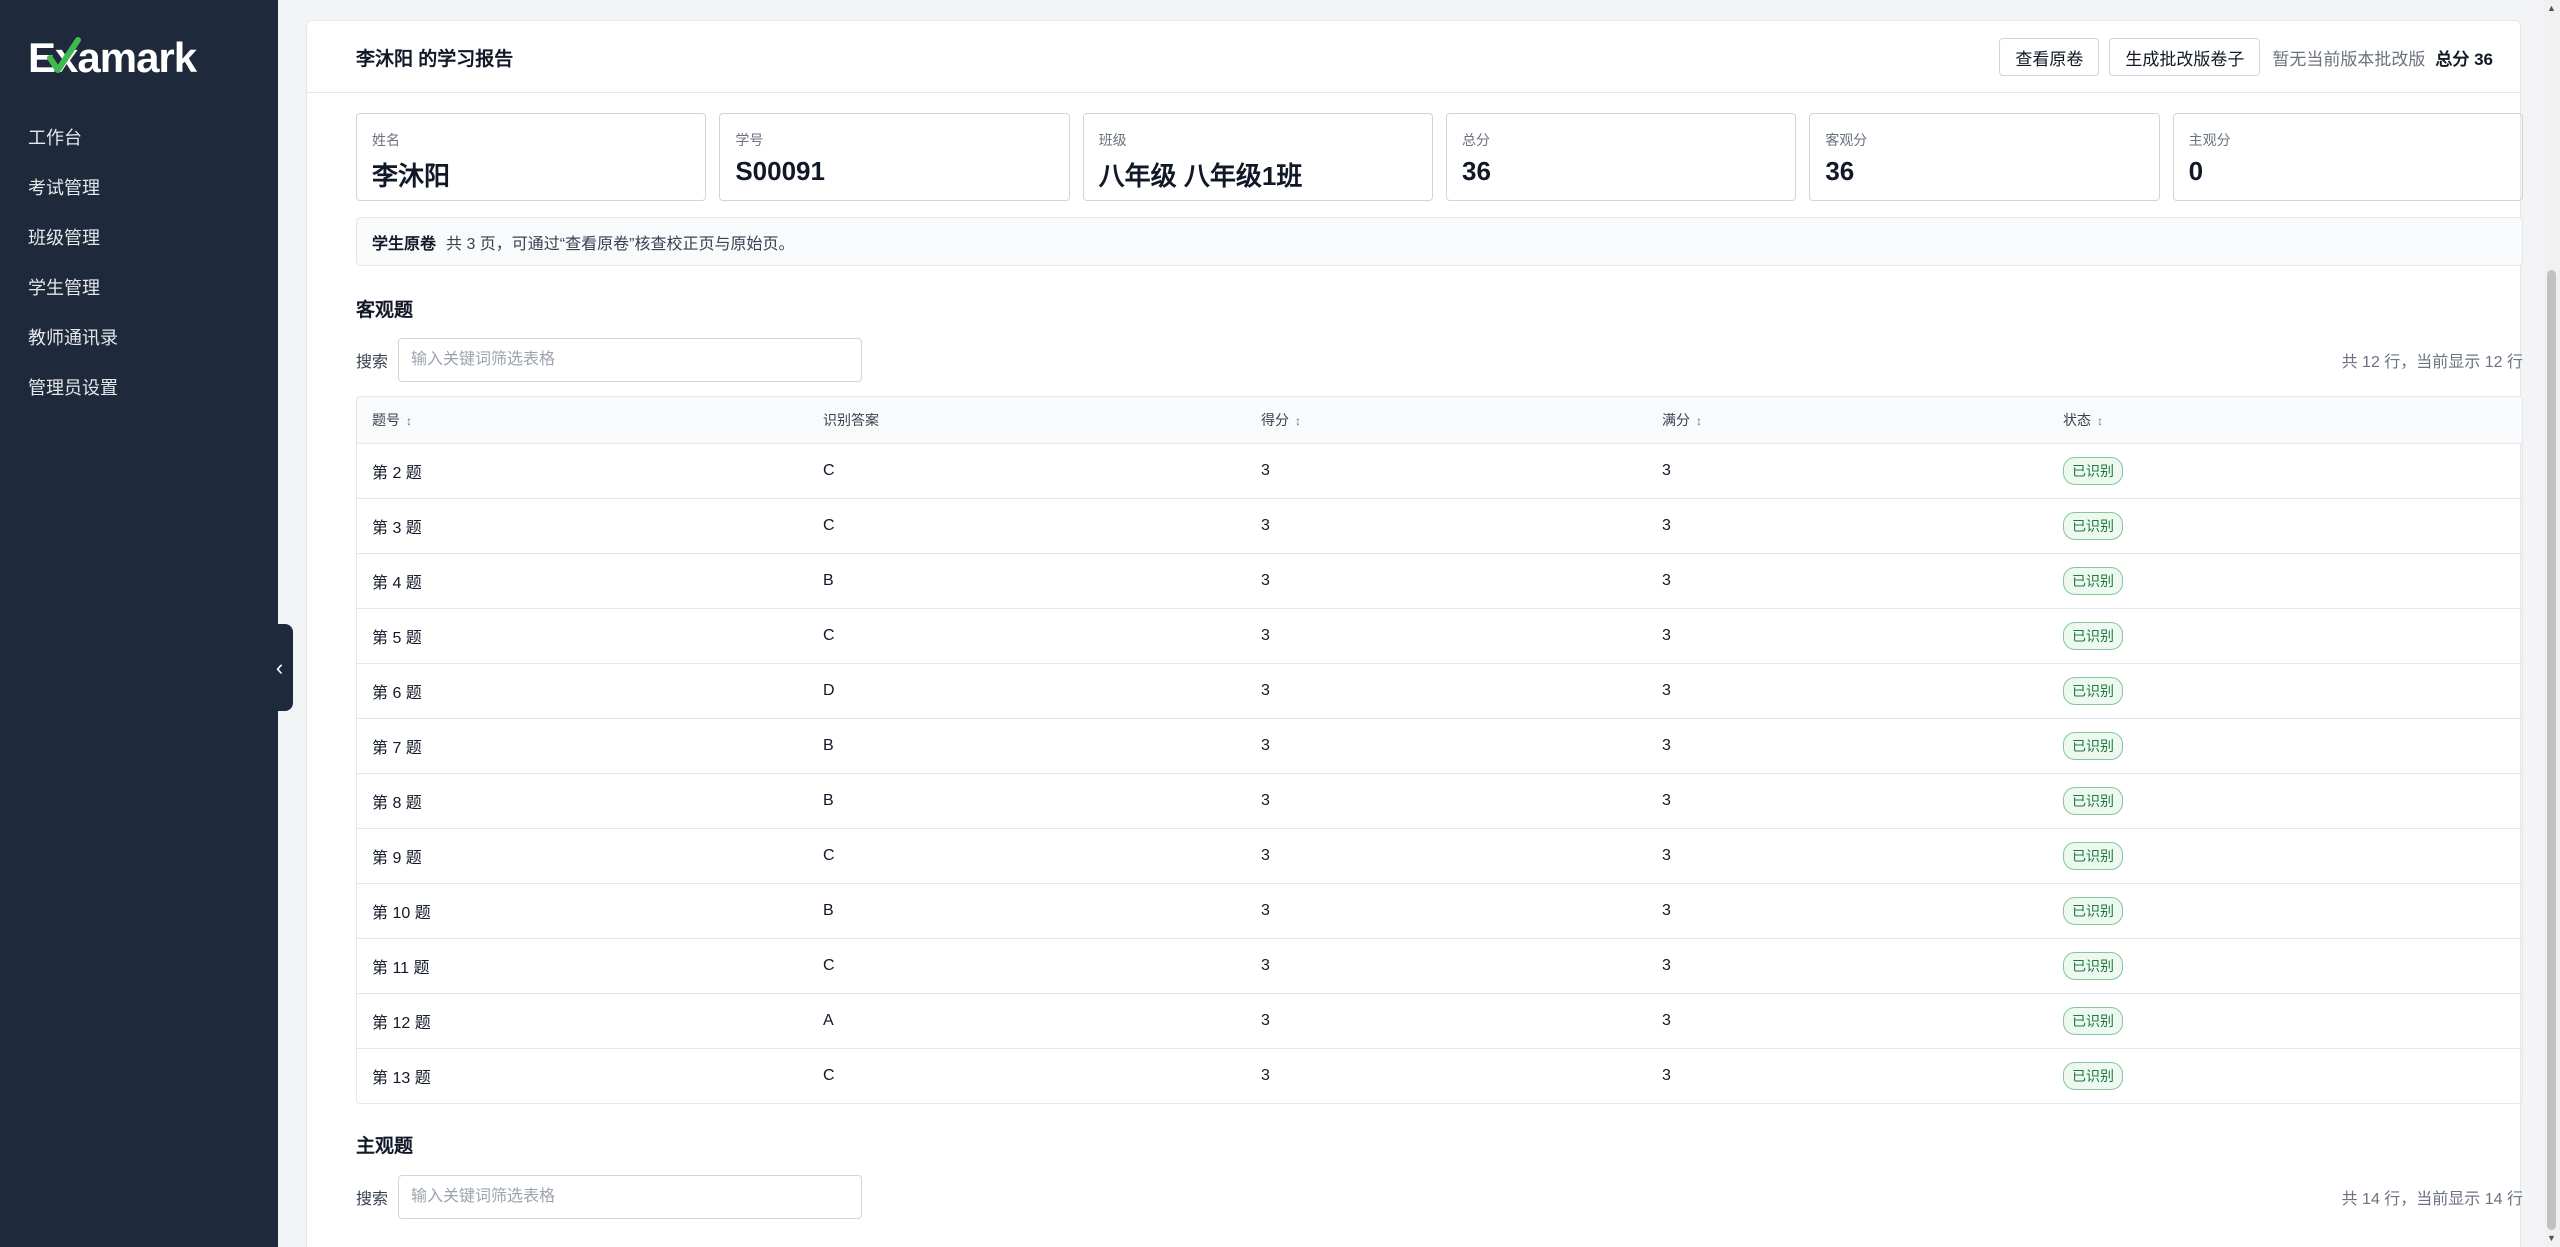  What do you see at coordinates (404, 244) in the screenshot?
I see `notice-title: 学生原卷` at bounding box center [404, 244].